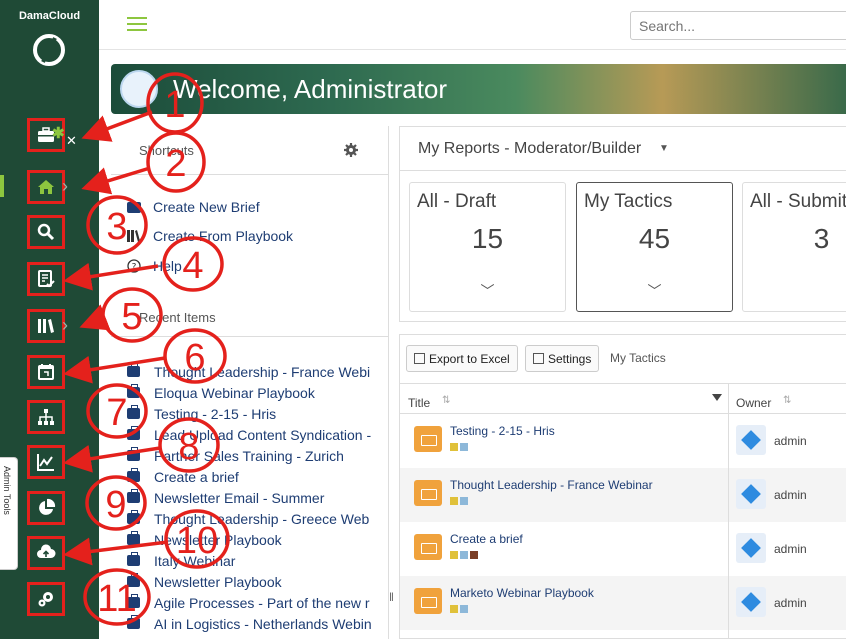 The image size is (846, 639). Describe the element at coordinates (623, 549) in the screenshot. I see `table-row: Create a brief admin` at that location.